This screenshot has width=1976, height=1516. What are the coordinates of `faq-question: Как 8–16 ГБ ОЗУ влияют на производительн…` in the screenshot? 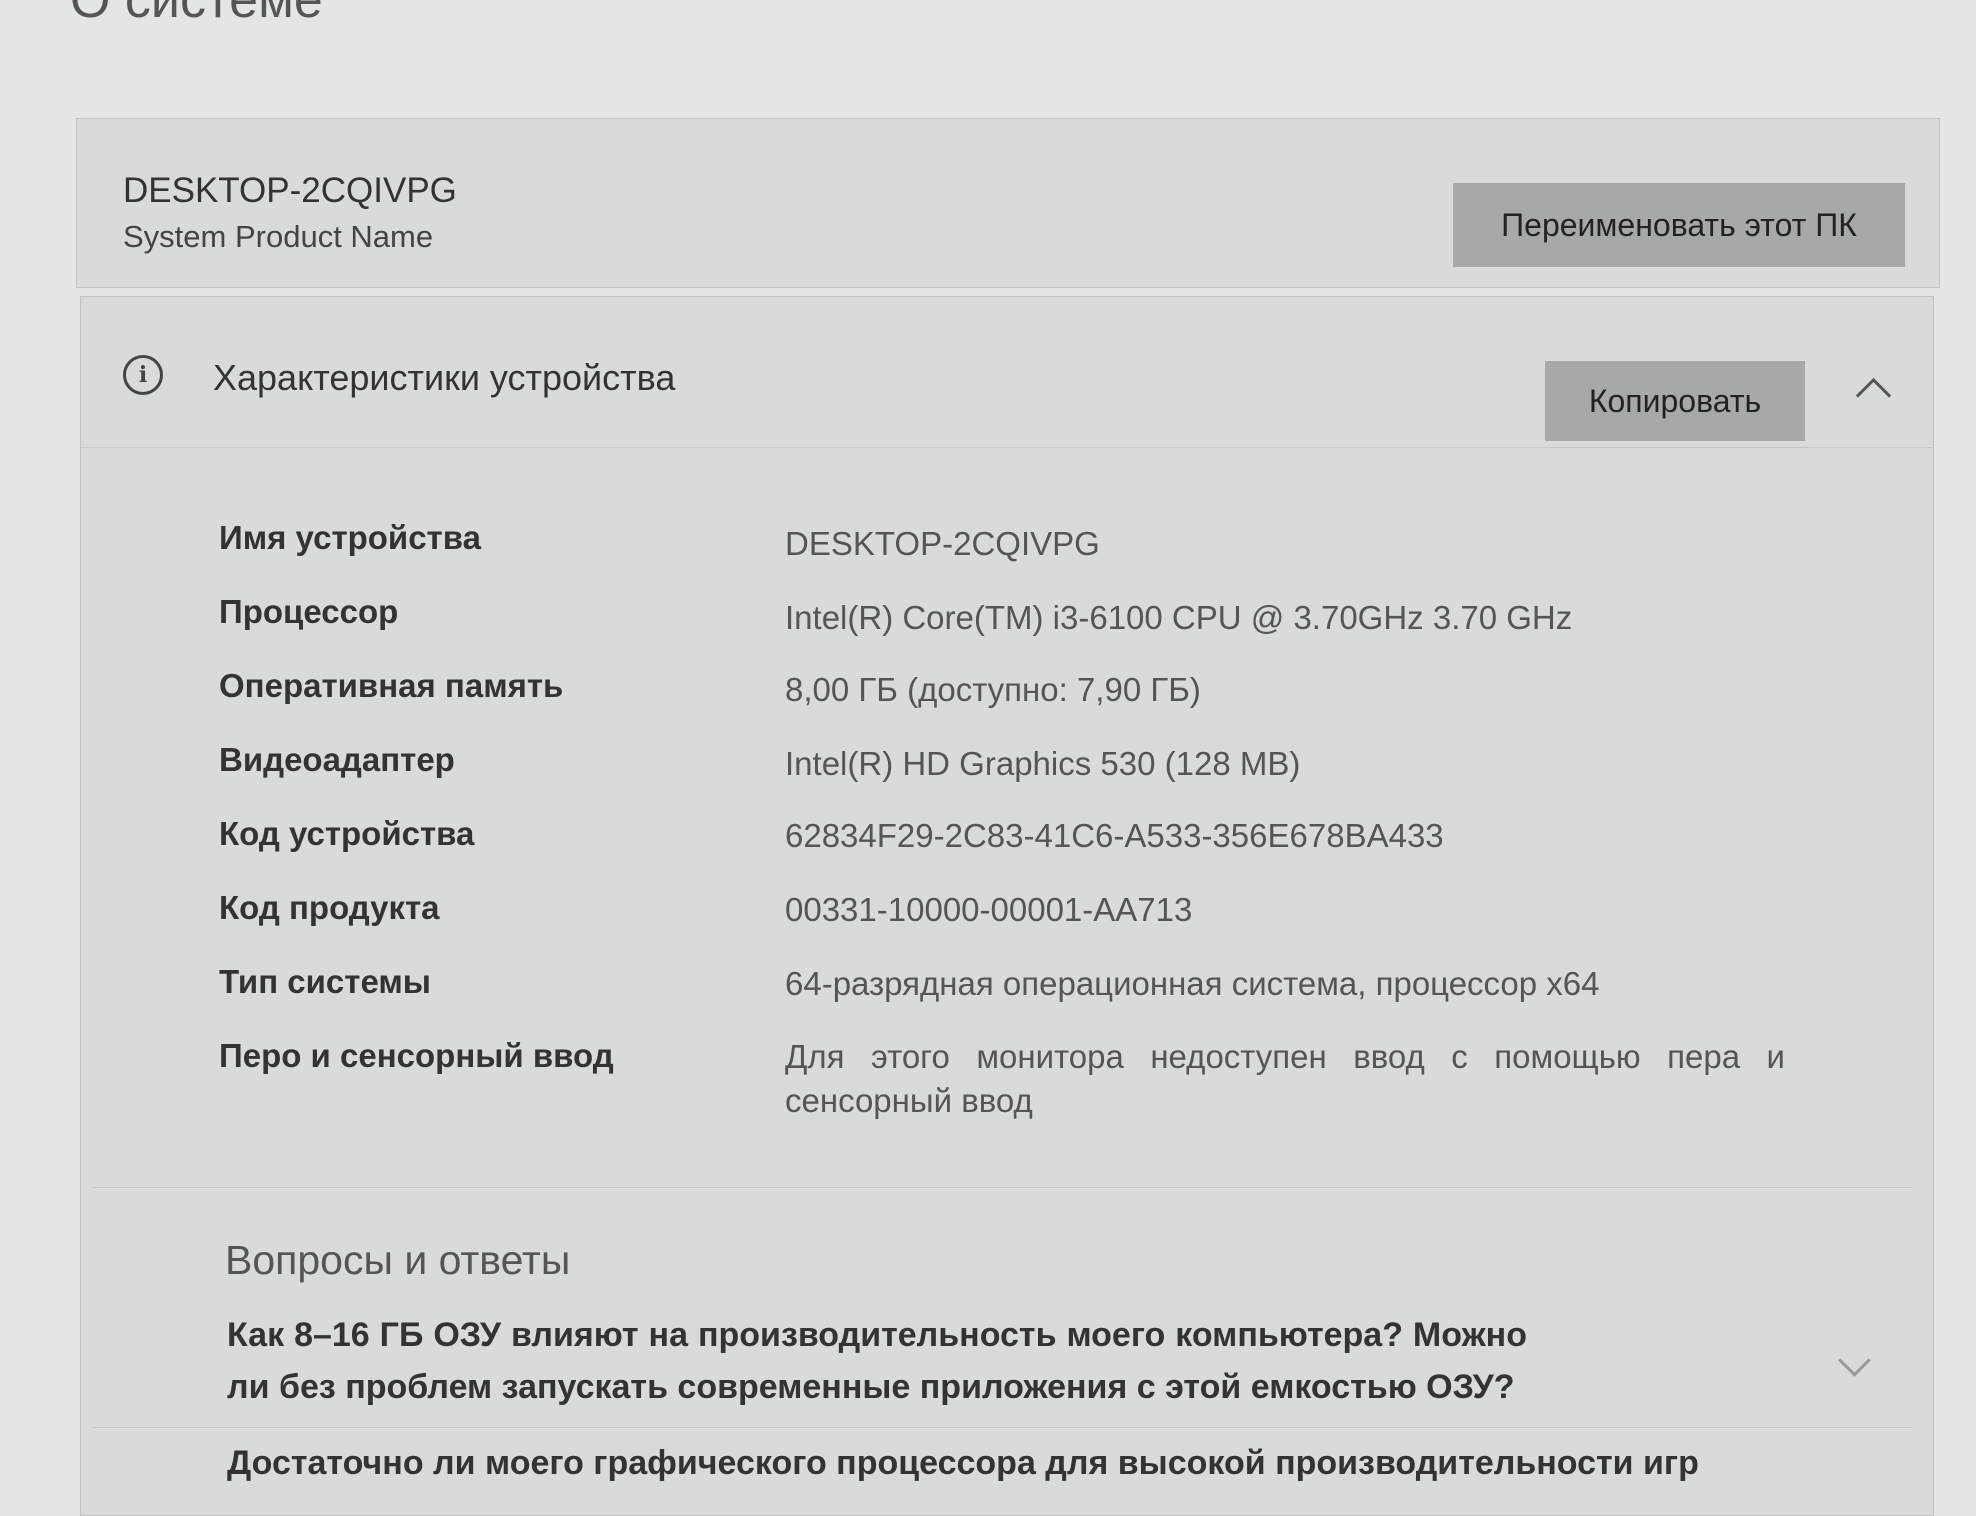 It's located at (877, 1361).